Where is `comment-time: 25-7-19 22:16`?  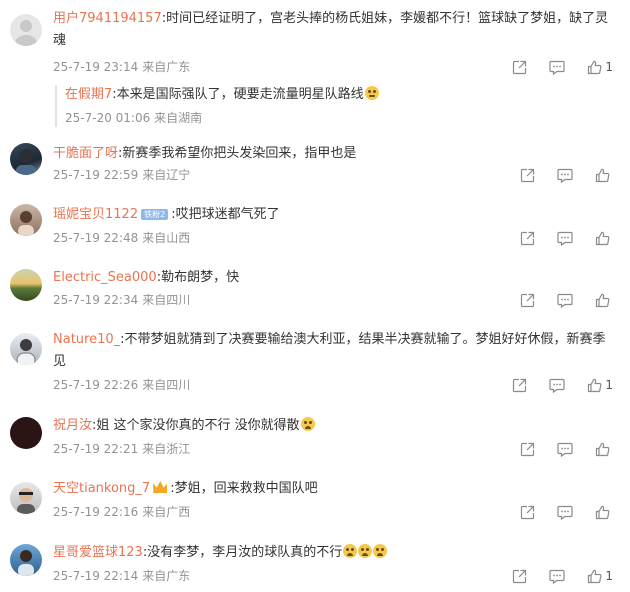
comment-time: 25-7-19 22:16 is located at coordinates (96, 512).